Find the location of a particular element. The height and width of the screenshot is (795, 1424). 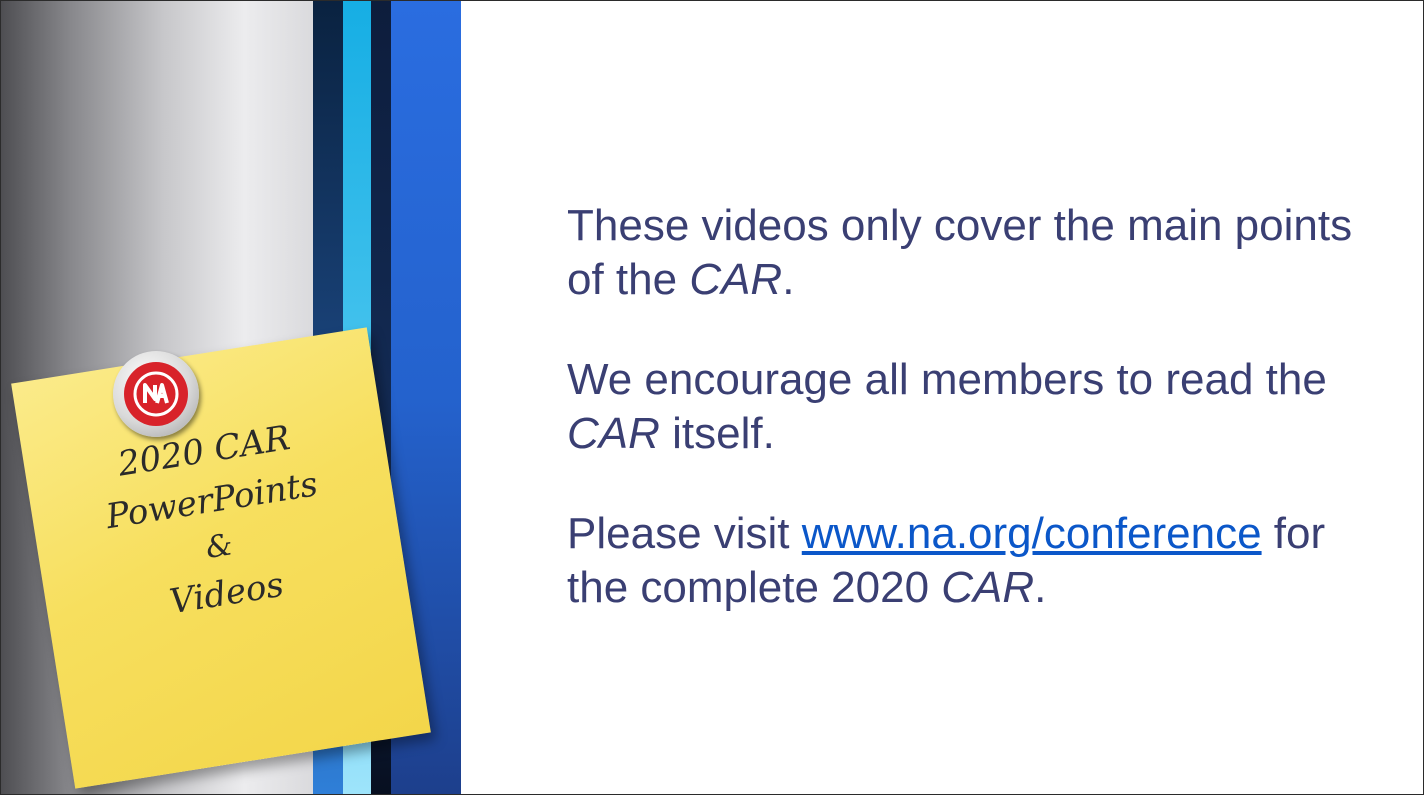

na-logo-mark-icon is located at coordinates (156, 394).